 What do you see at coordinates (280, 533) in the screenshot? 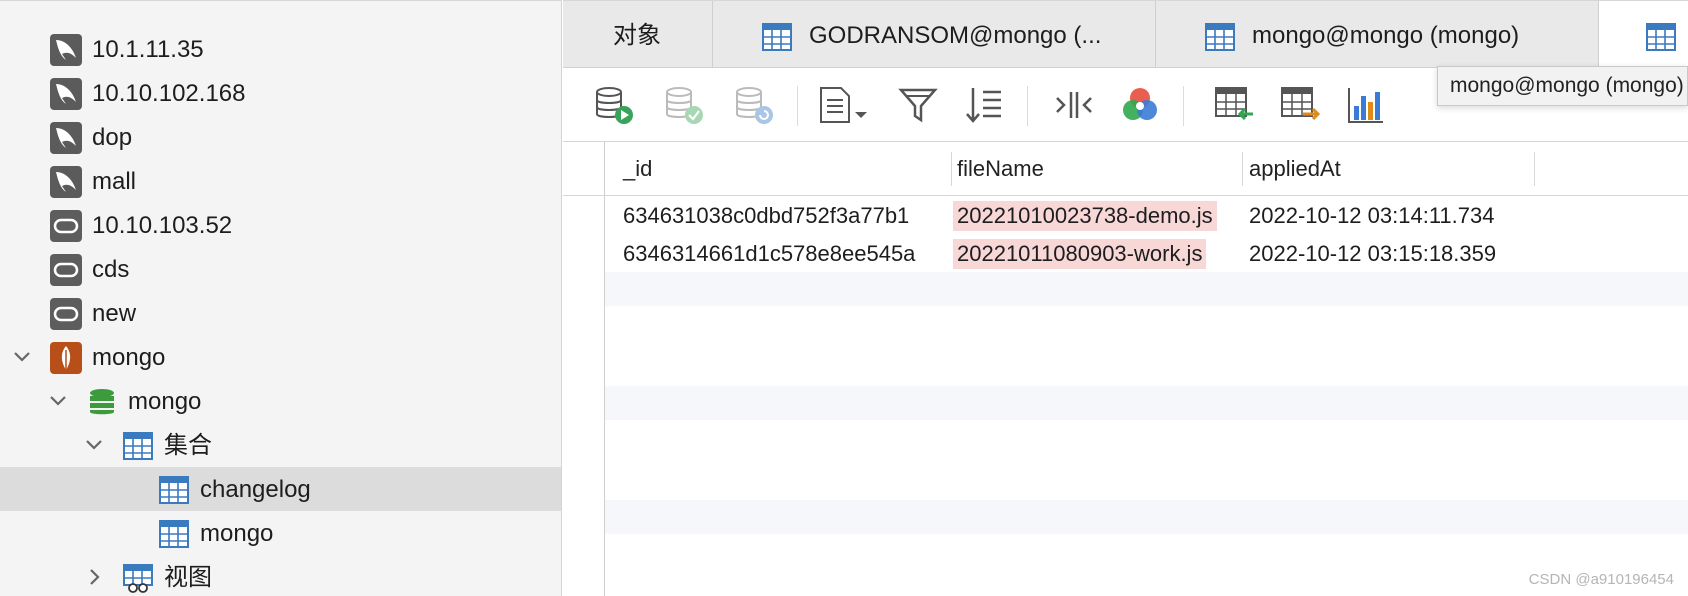
I see `tree-item-collection-mongo: mongo` at bounding box center [280, 533].